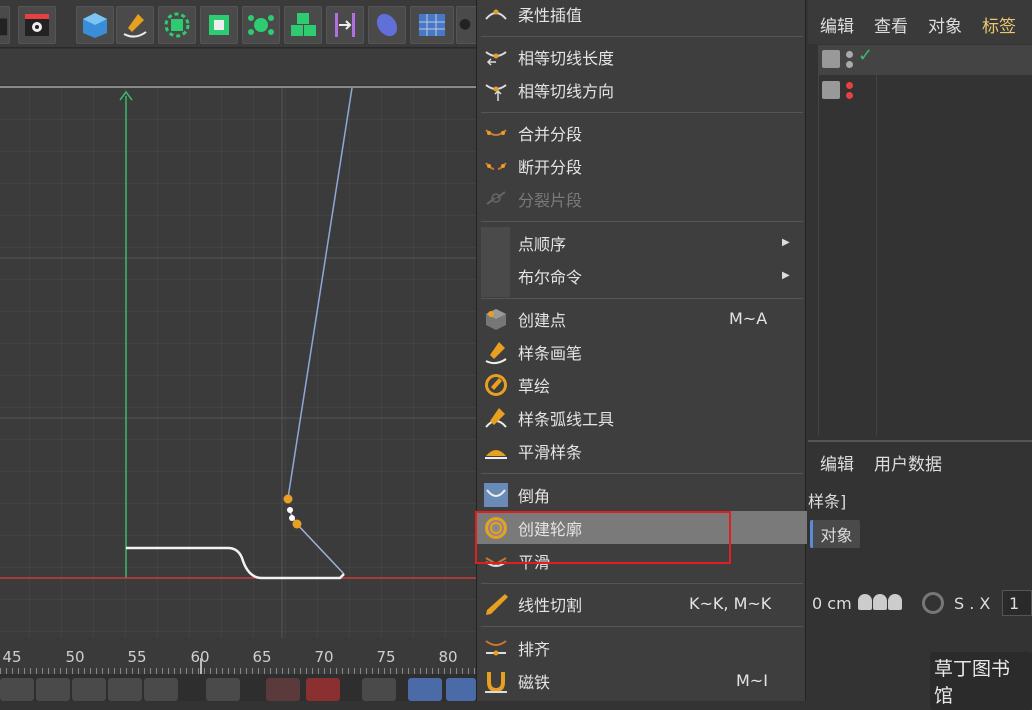 The height and width of the screenshot is (710, 1032). Describe the element at coordinates (324, 657) in the screenshot. I see `tick-label: 70` at that location.